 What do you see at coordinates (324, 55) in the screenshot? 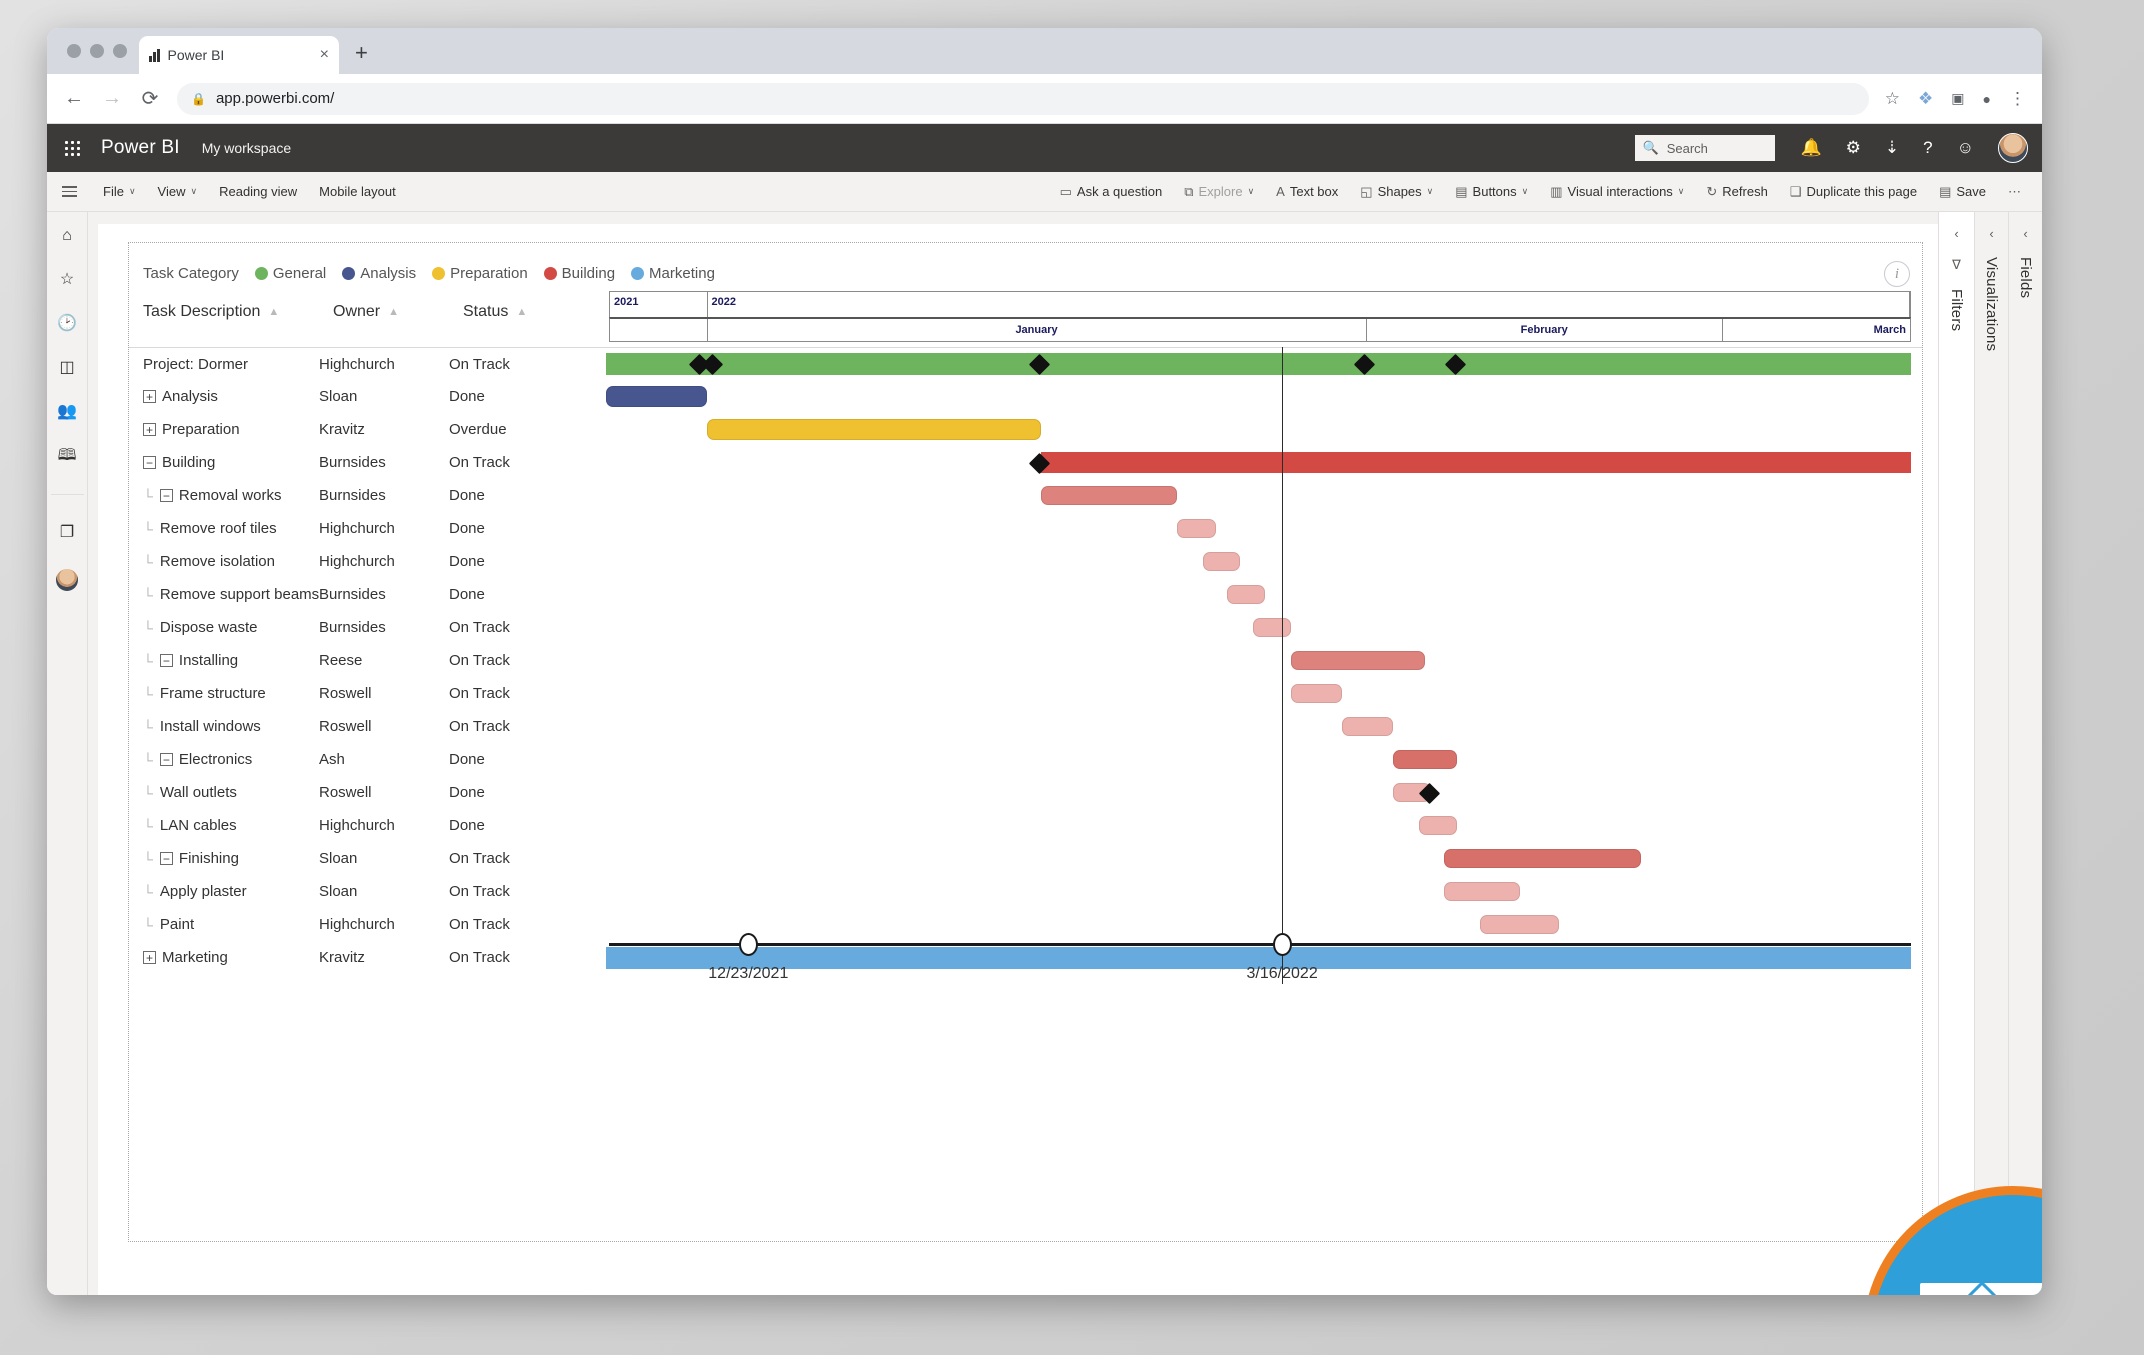
I see `close-tab-button: ×` at bounding box center [324, 55].